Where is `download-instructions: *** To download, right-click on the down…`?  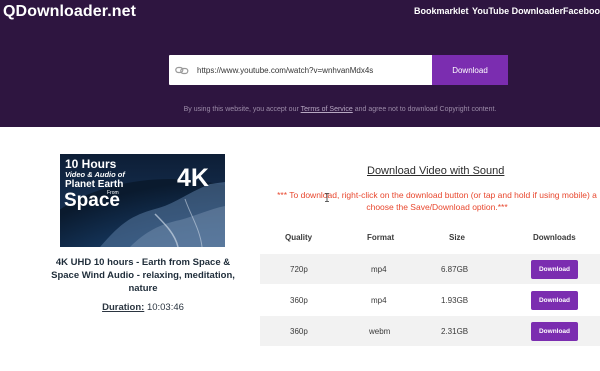
download-instructions: *** To download, right-click on the down… is located at coordinates (428, 201).